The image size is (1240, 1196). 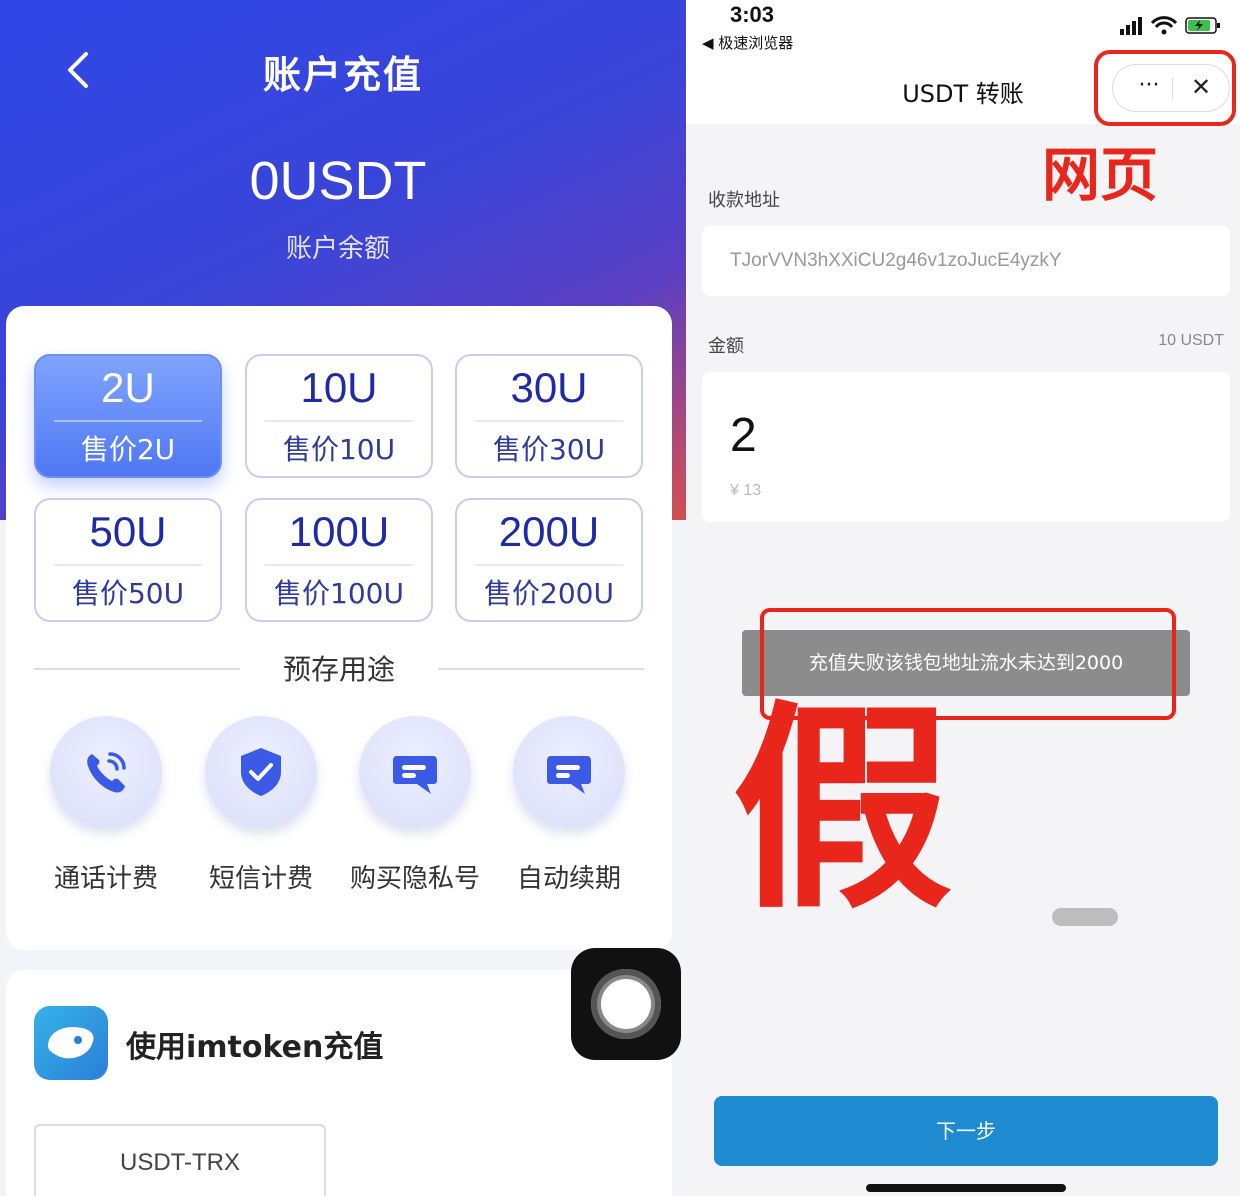 I want to click on section-divider-right, so click(x=541, y=669).